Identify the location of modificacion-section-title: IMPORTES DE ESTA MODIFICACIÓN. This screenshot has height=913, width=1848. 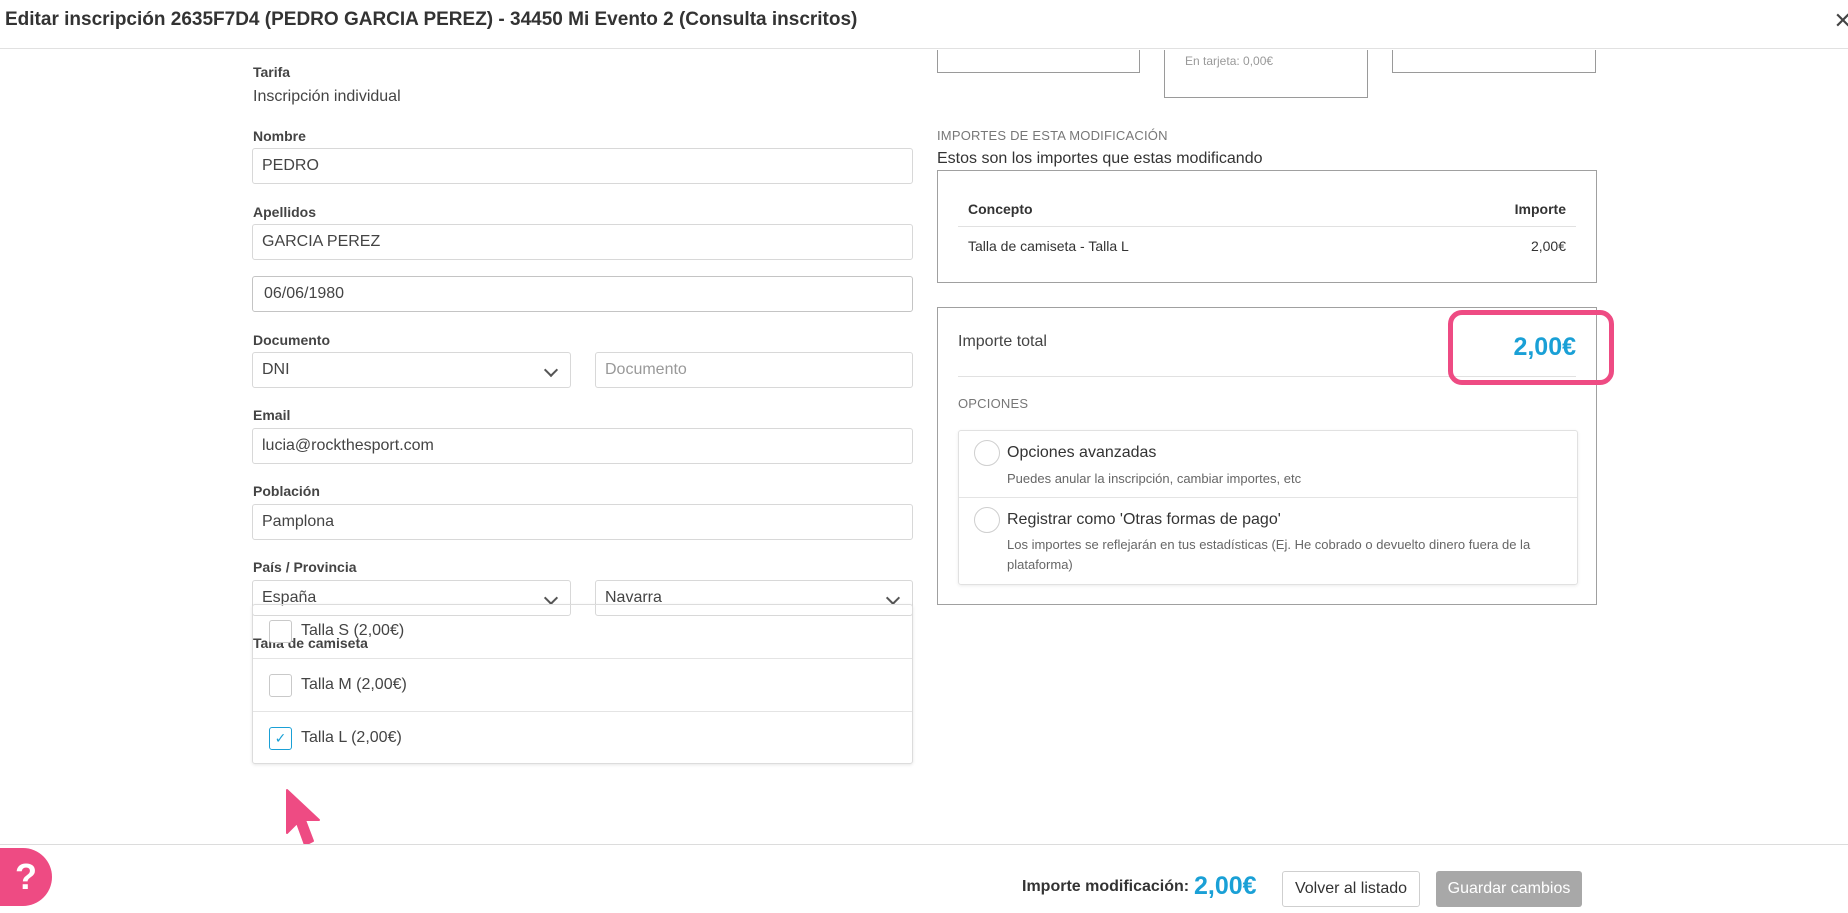
(1052, 135).